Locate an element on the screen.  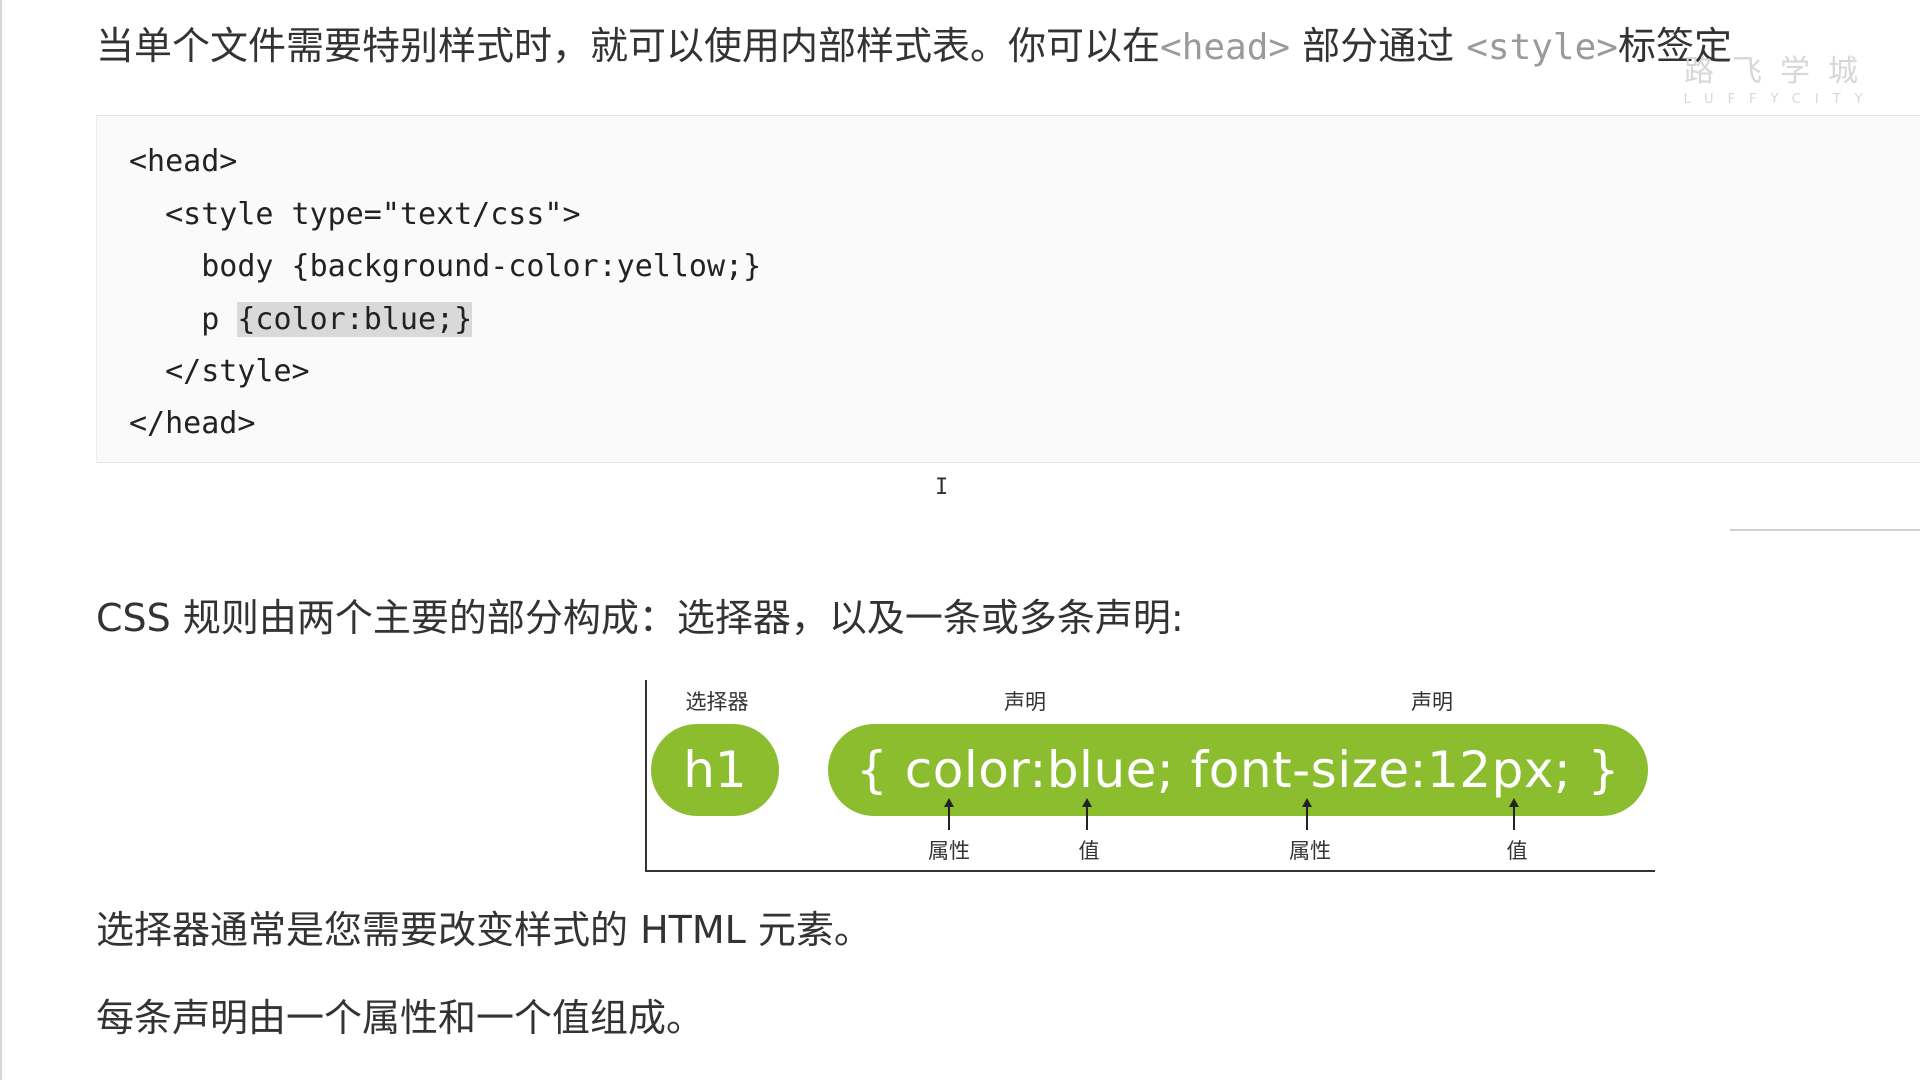
label-selector: 选择器 is located at coordinates (717, 702).